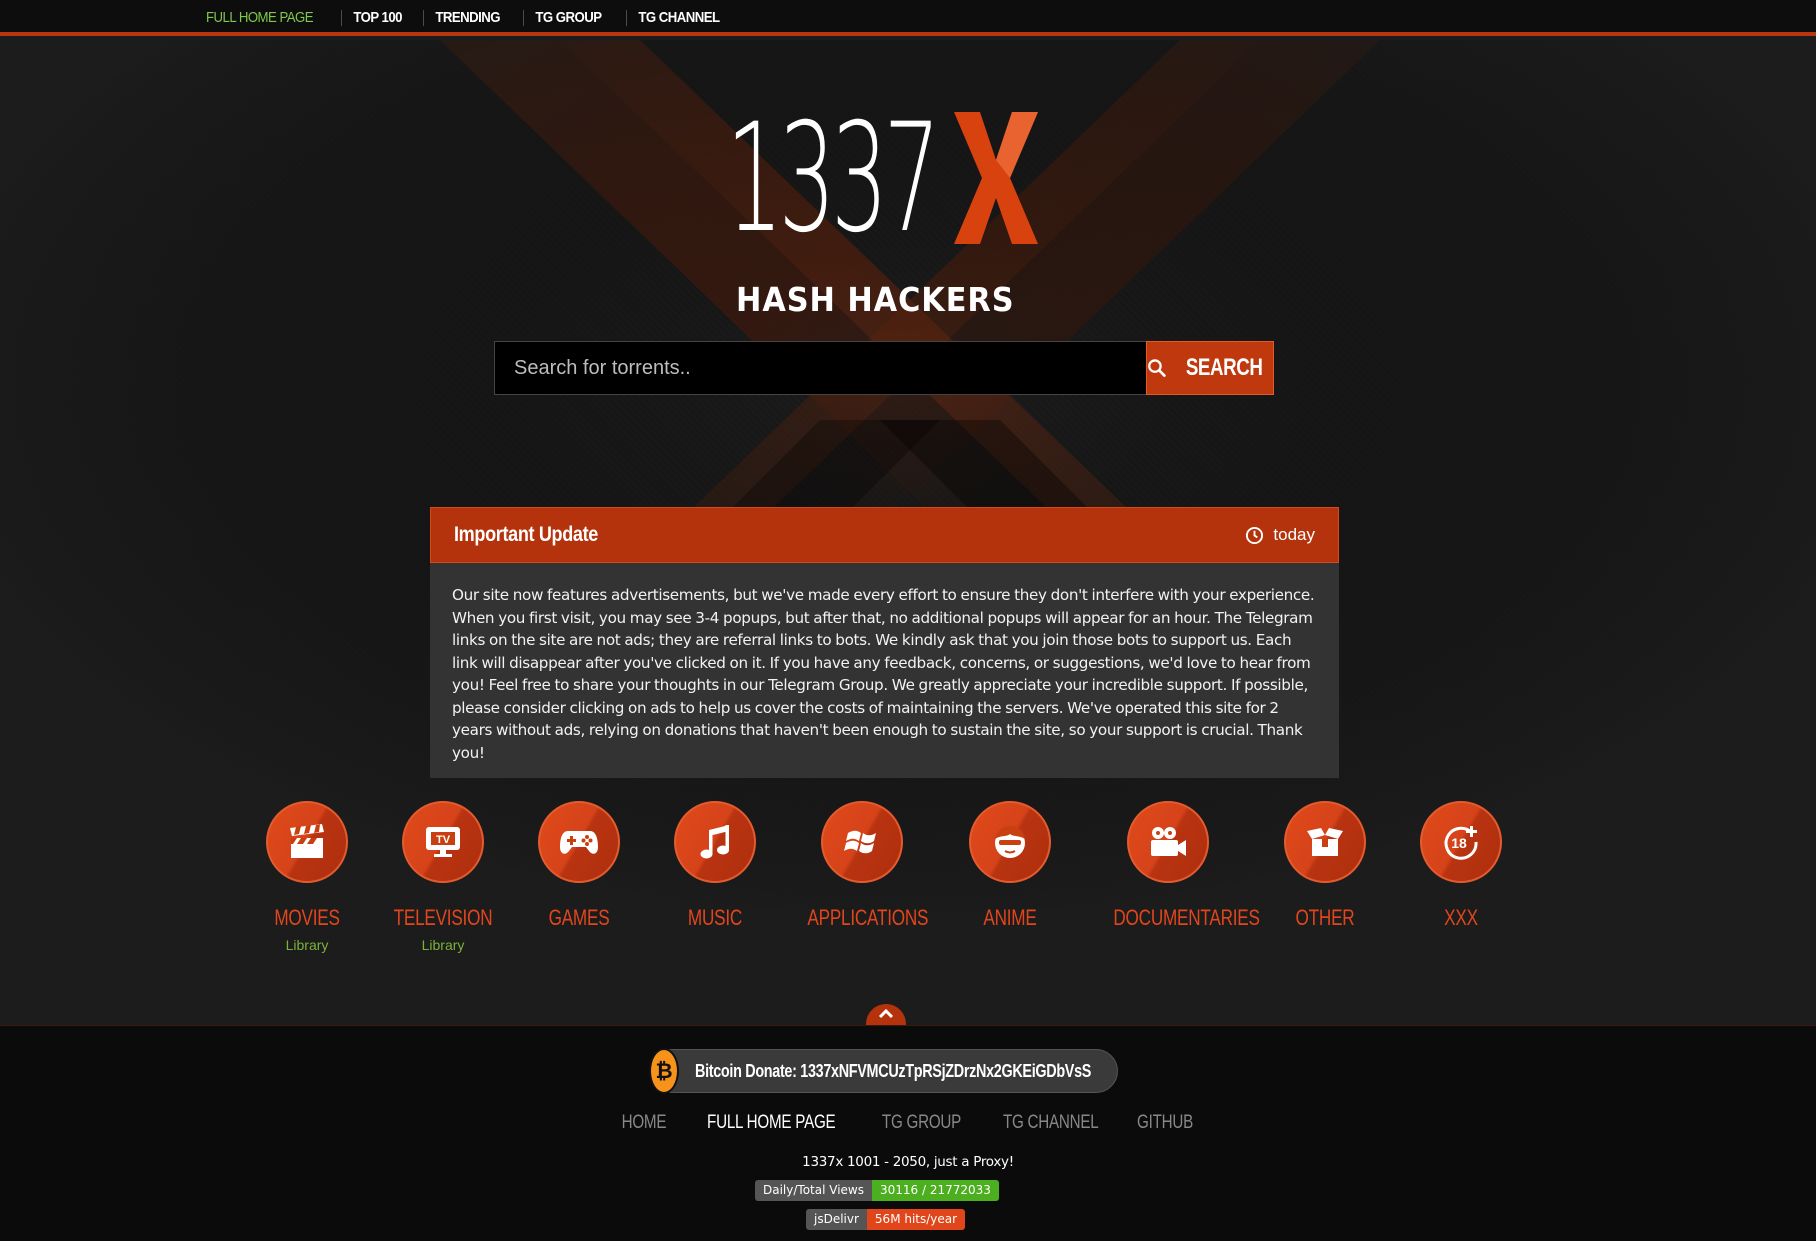 The width and height of the screenshot is (1816, 1241). Describe the element at coordinates (1461, 869) in the screenshot. I see `category-xxx: 18 XXX` at that location.